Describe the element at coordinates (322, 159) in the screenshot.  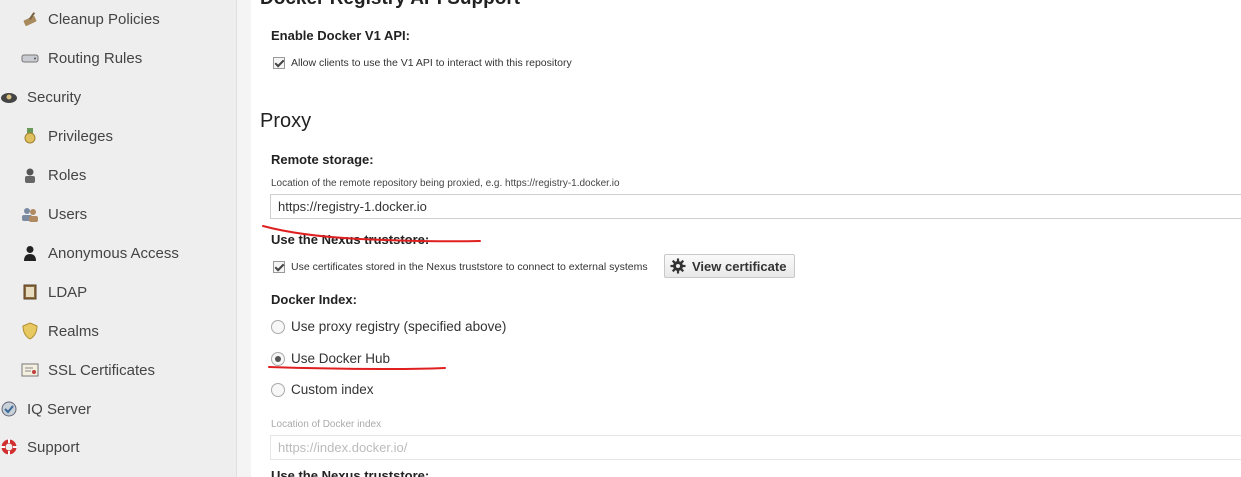
I see `remote-storage-label: Remote storage:` at that location.